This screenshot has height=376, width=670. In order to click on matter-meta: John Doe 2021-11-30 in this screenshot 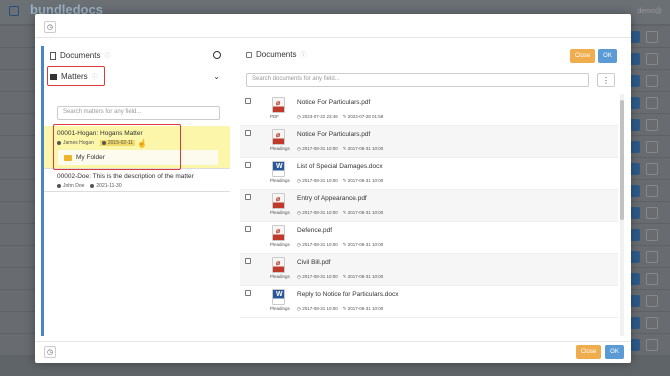, I will do `click(89, 186)`.